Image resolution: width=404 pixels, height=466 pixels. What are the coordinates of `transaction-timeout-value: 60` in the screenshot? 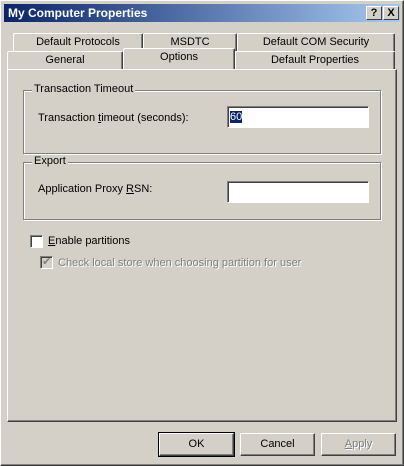 It's located at (236, 117).